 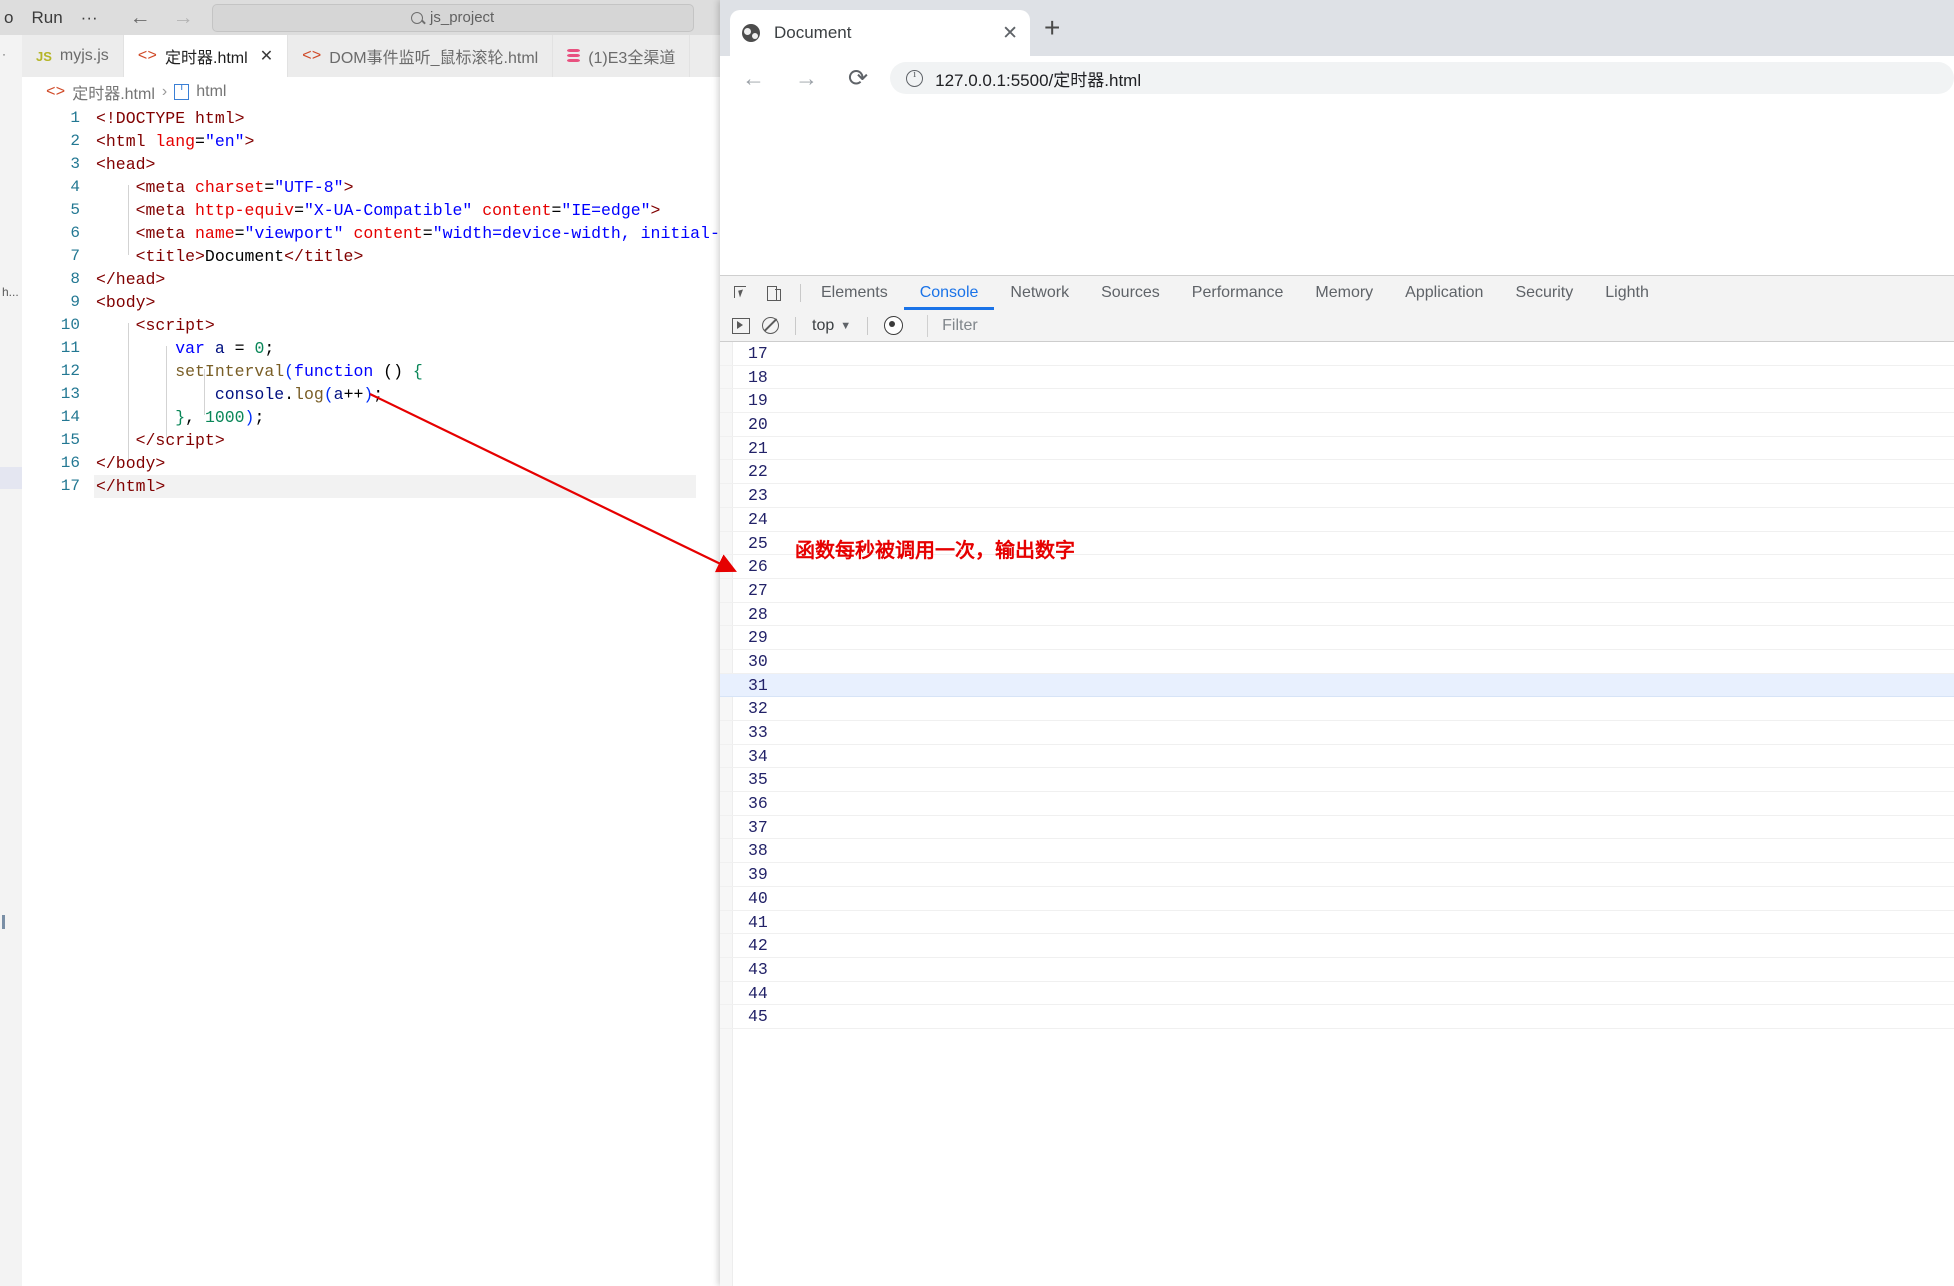 I want to click on menu-item-more: ···, so click(x=89, y=18).